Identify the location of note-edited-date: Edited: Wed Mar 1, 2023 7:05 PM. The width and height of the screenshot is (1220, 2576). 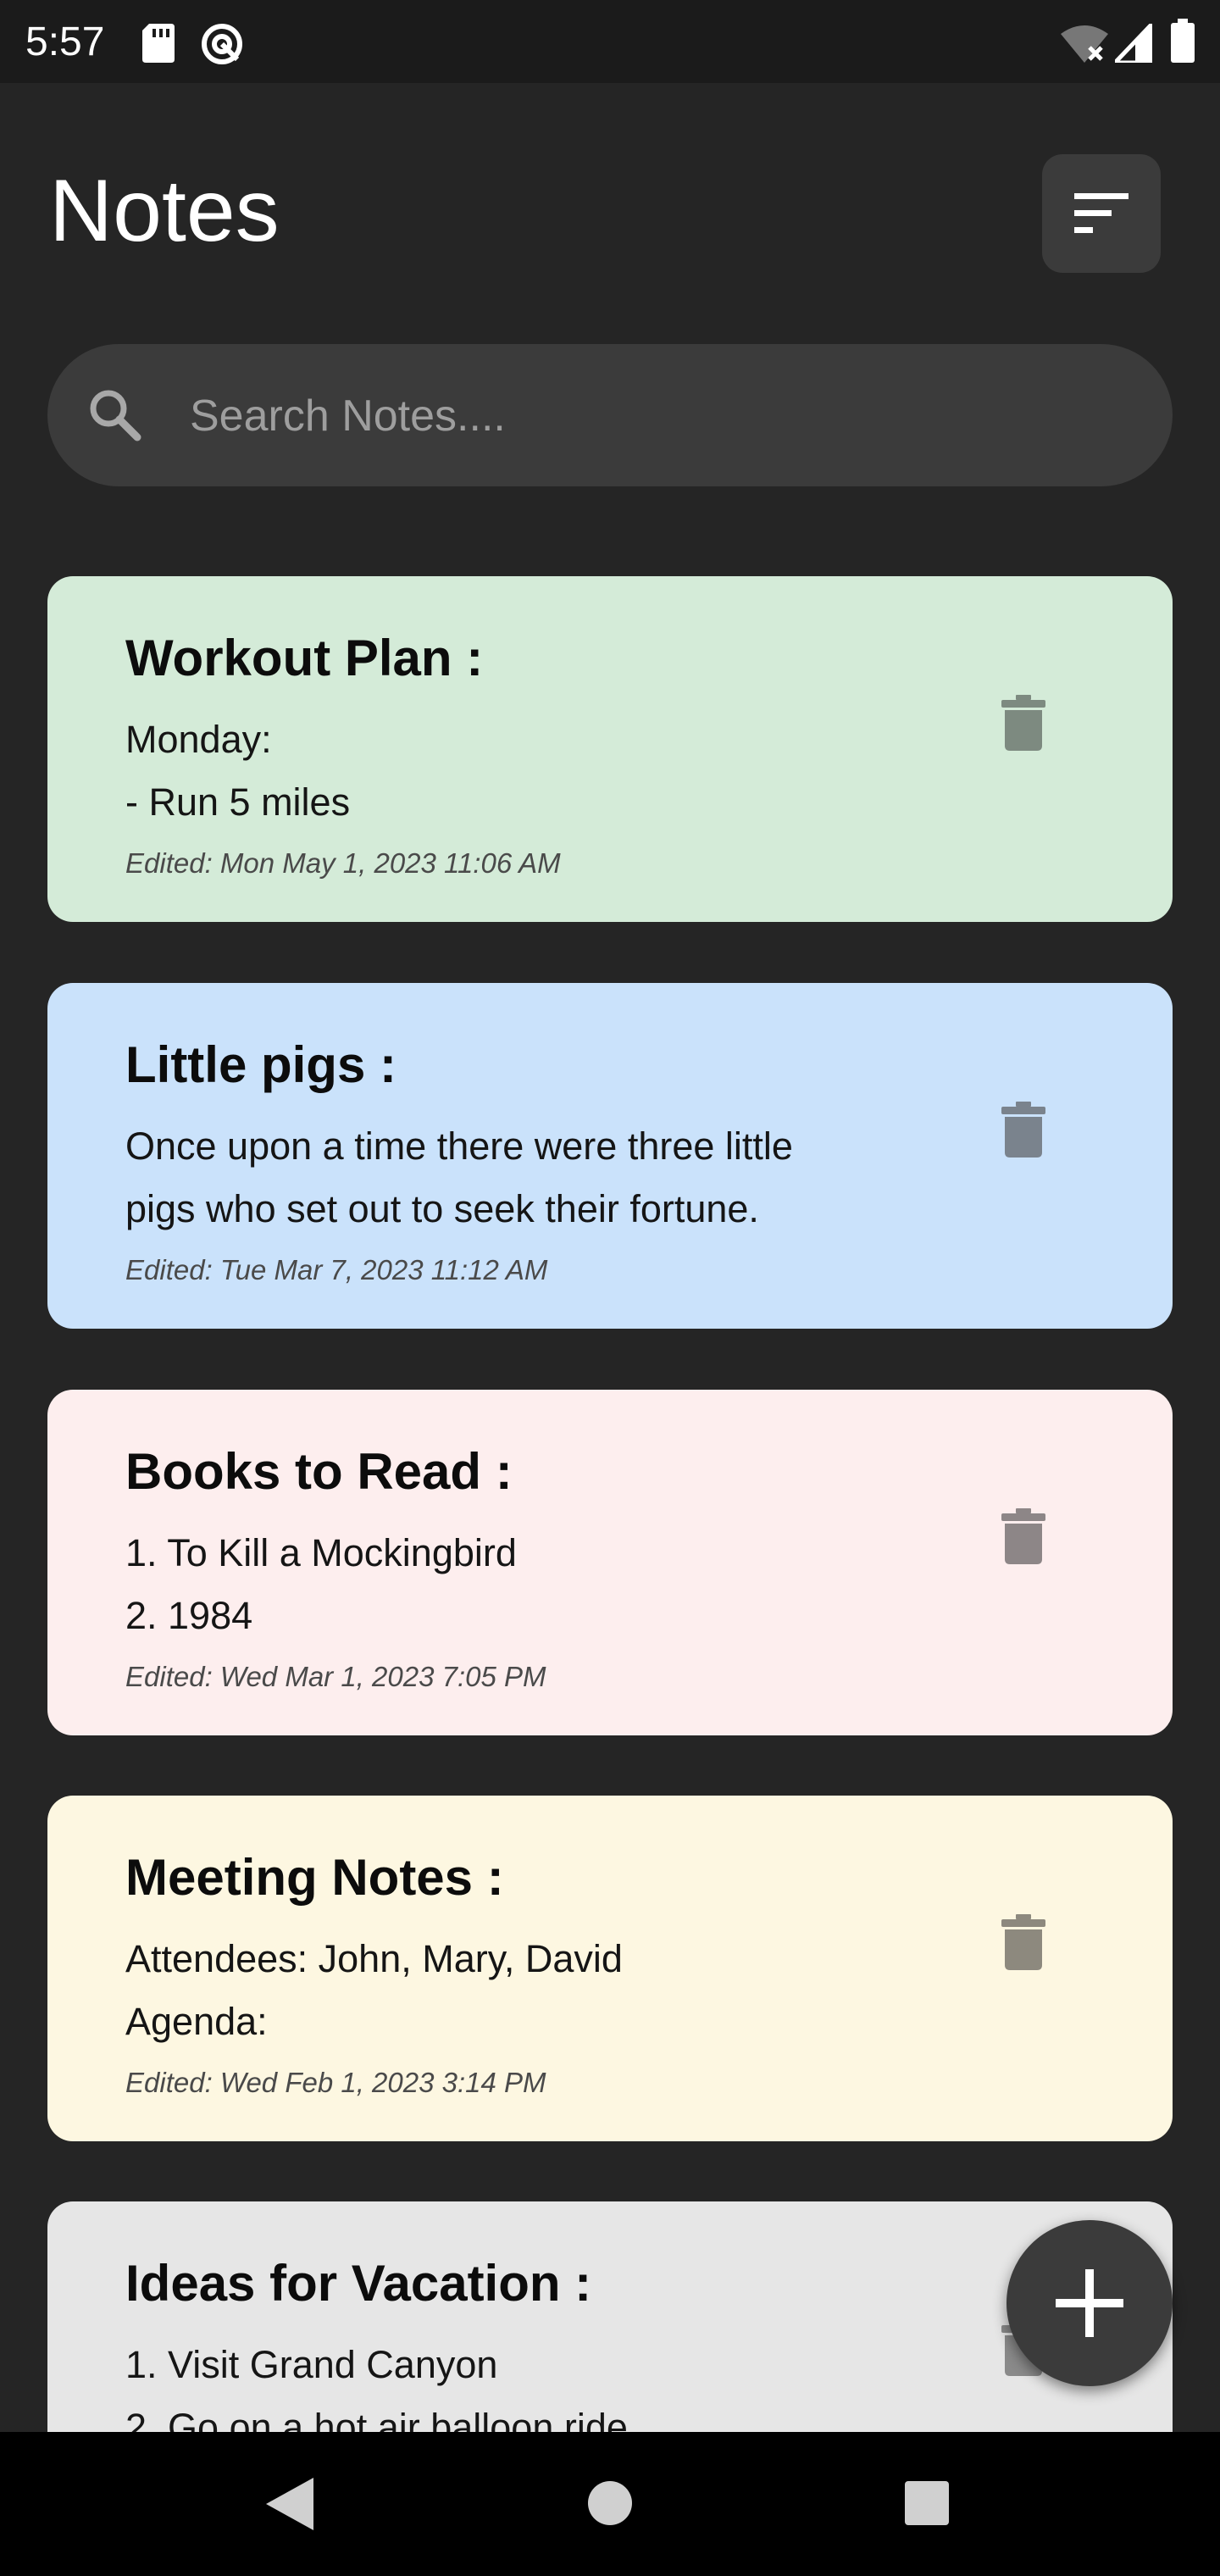
(335, 1676).